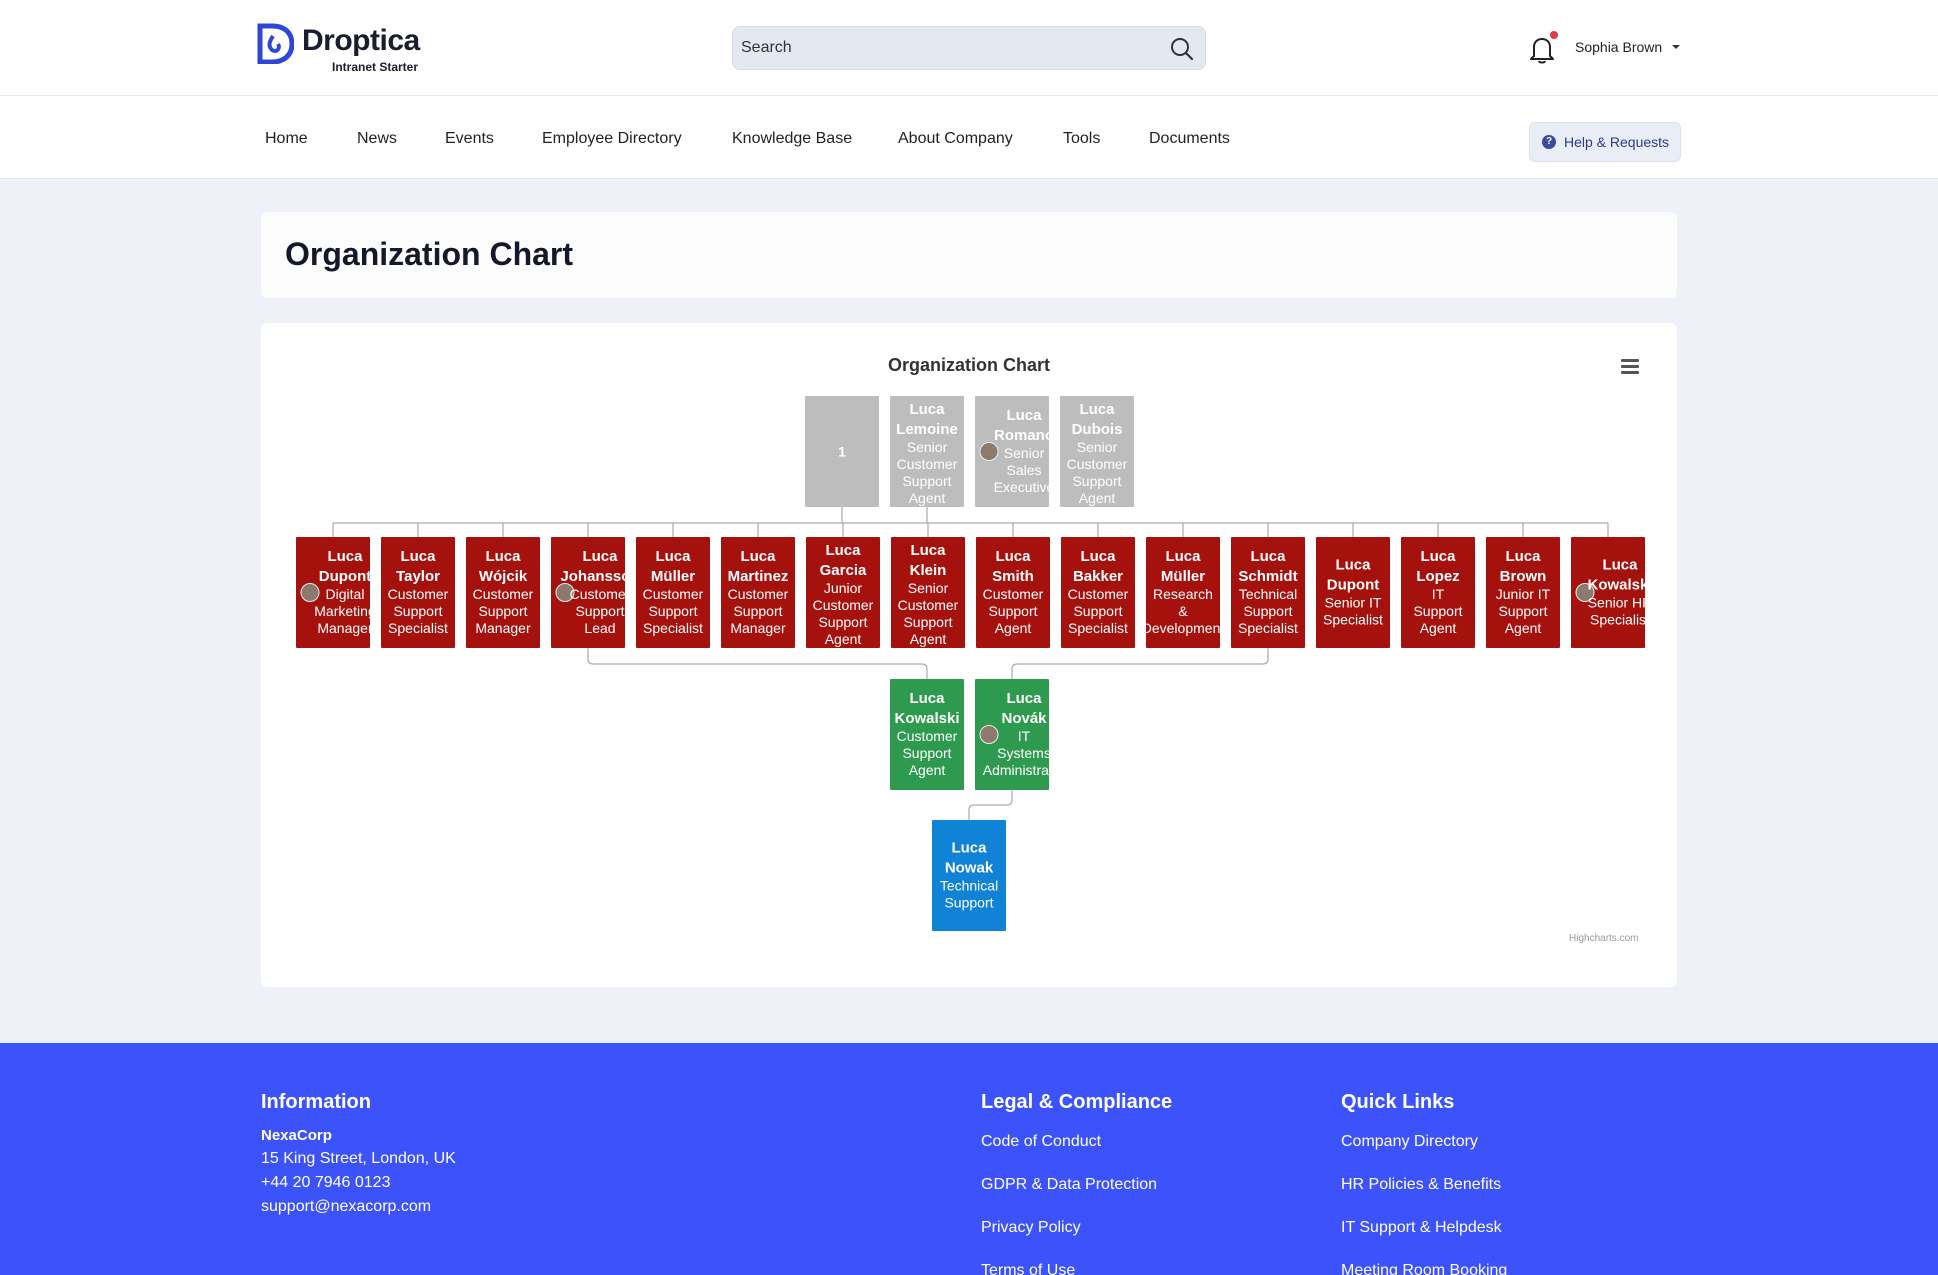 Image resolution: width=1938 pixels, height=1275 pixels. I want to click on org-node-root: 1, so click(842, 451).